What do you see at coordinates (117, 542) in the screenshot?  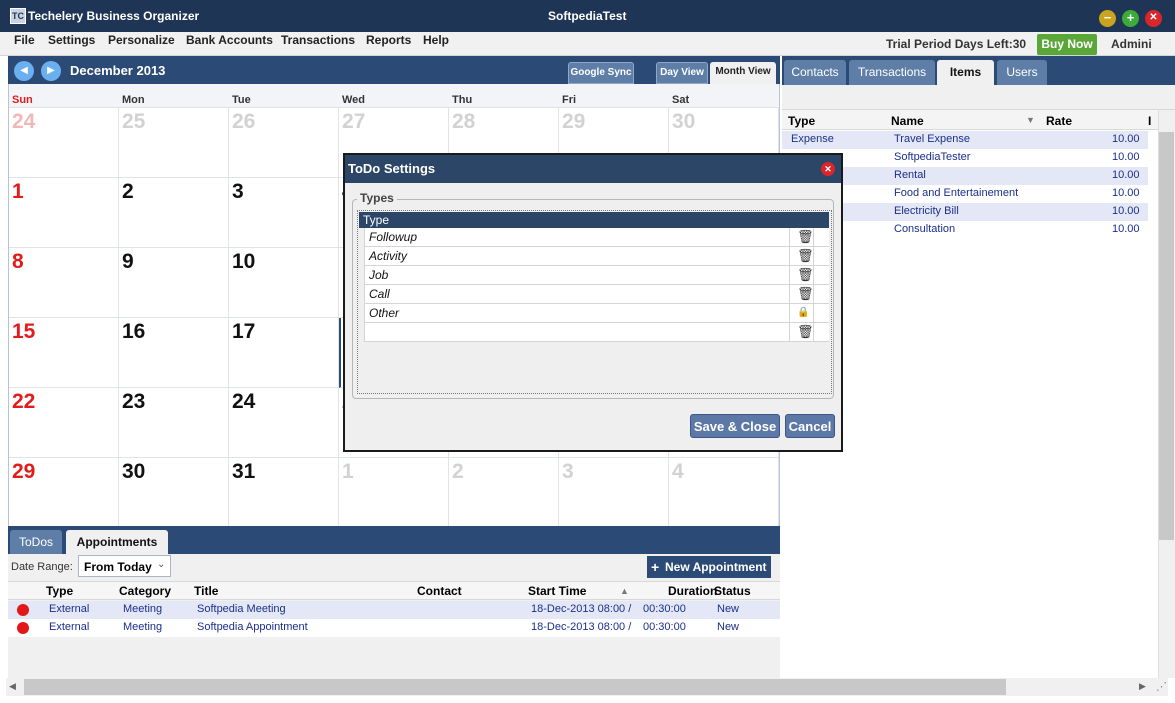 I see `tab-appointments: Appointments` at bounding box center [117, 542].